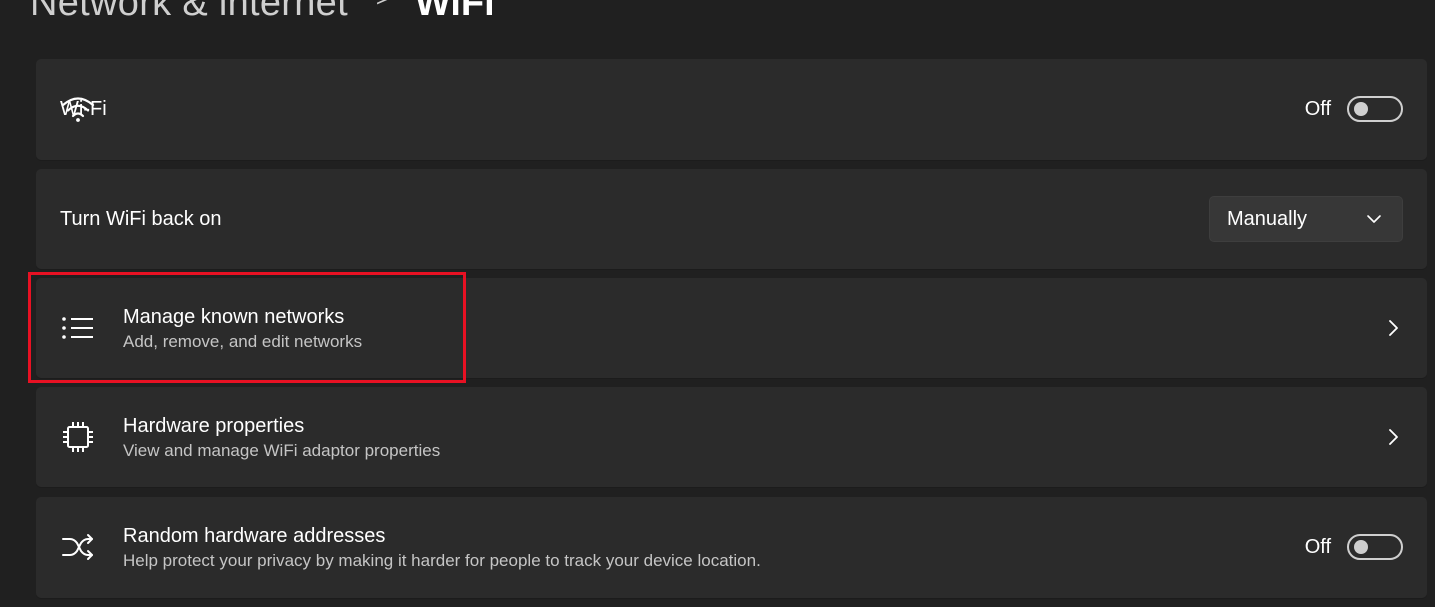  I want to click on hardware-properties-title: Hardware properties, so click(214, 426).